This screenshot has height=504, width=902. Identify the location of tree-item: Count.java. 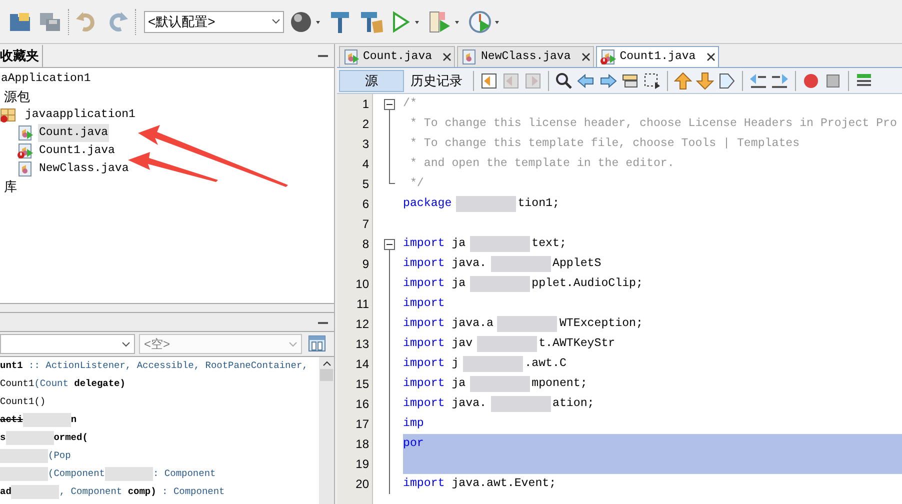
(74, 133).